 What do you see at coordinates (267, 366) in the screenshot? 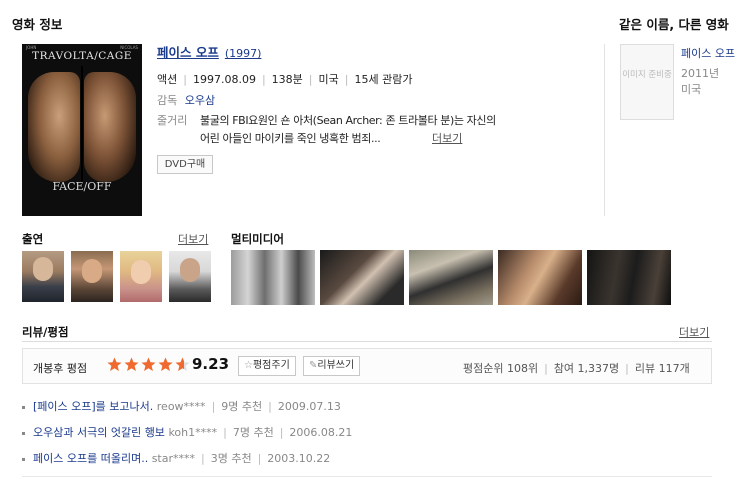
I see `rate-button: ☆평점주기` at bounding box center [267, 366].